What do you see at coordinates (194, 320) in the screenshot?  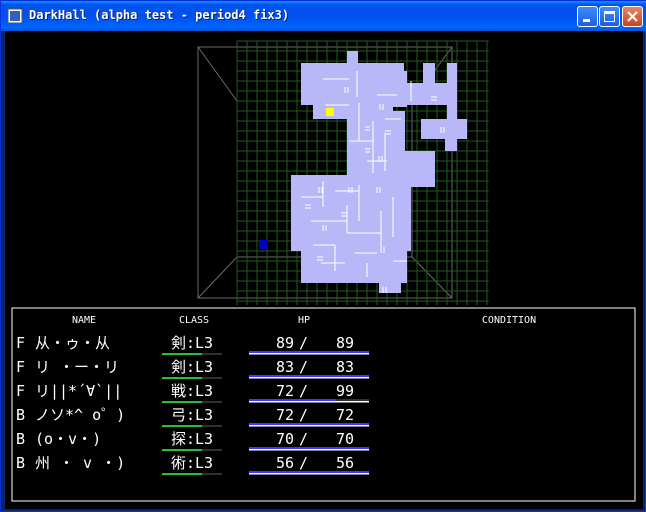 I see `header-class: CLASS` at bounding box center [194, 320].